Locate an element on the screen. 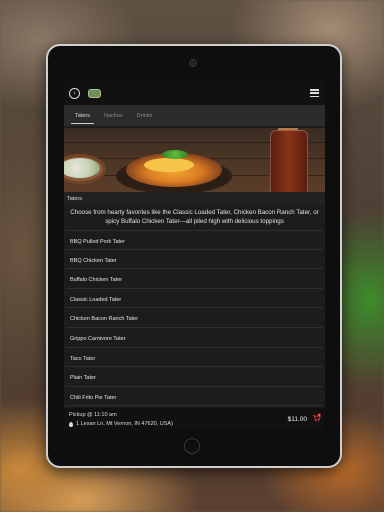 The image size is (384, 512). tab-drinks: Drinks is located at coordinates (145, 119).